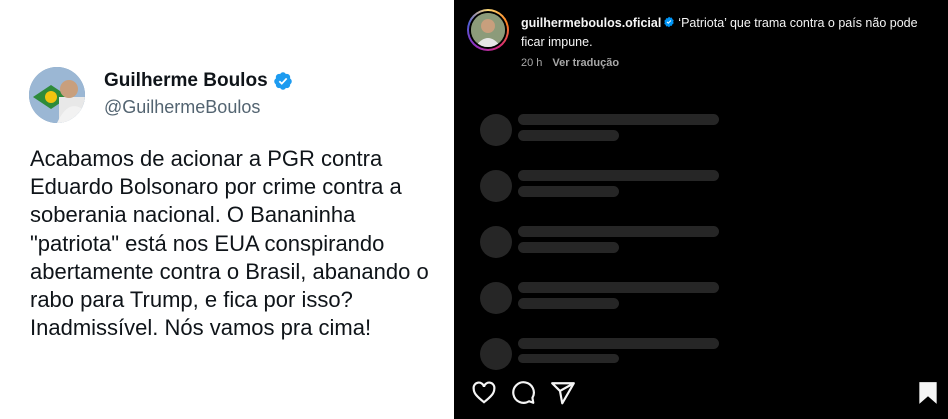  What do you see at coordinates (591, 23) in the screenshot?
I see `instagram-username: guilhermeboulos.oficial` at bounding box center [591, 23].